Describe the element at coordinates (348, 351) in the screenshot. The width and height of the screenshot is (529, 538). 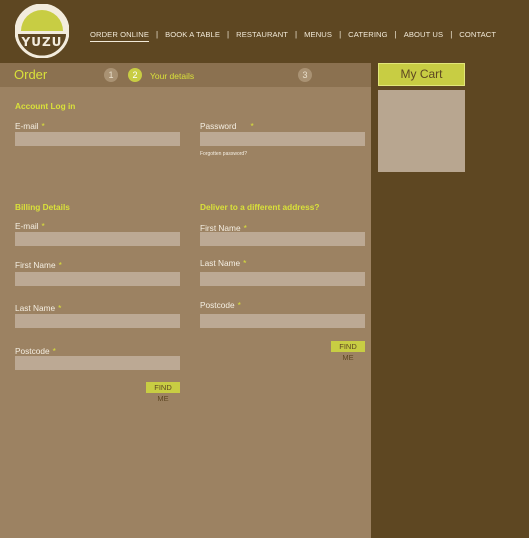
I see `delivery-find-me-button: FIND ME` at that location.